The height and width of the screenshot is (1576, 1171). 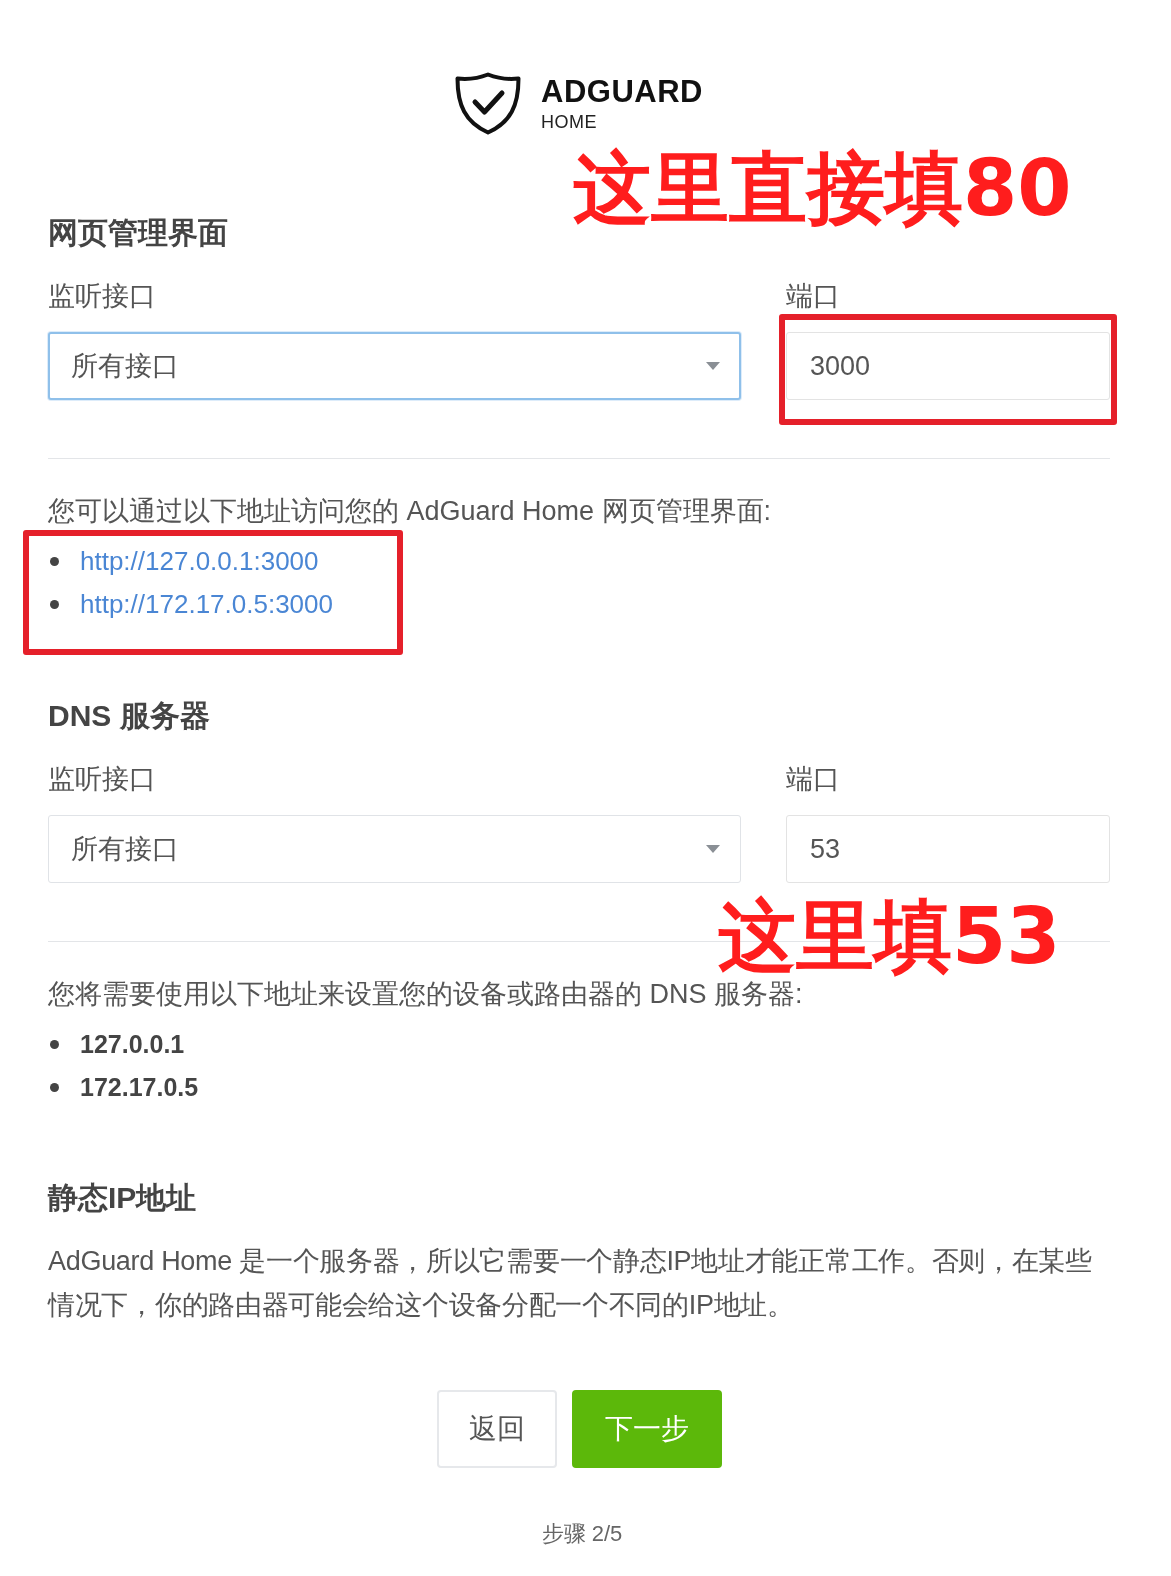 What do you see at coordinates (570, 121) in the screenshot?
I see `logo-subtitle: HOME` at bounding box center [570, 121].